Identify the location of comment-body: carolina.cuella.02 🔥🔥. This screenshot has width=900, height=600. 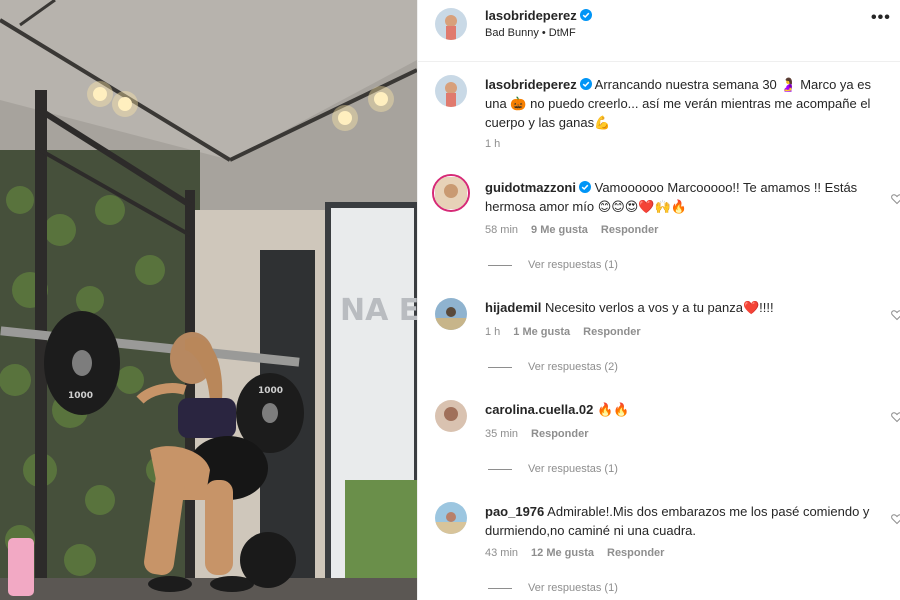
(681, 409).